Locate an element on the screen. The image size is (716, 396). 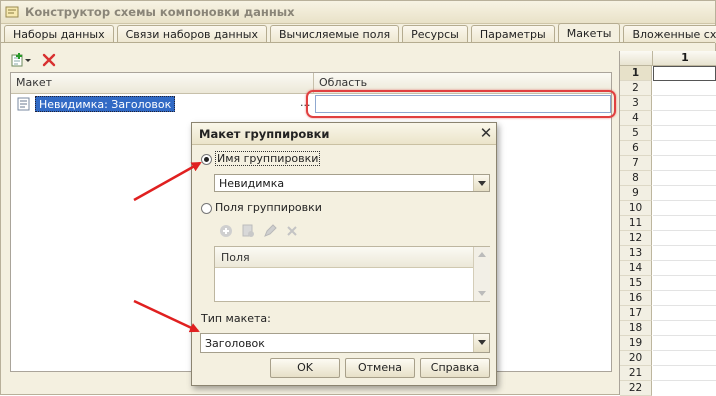
add-layout-button is located at coordinates (21, 60).